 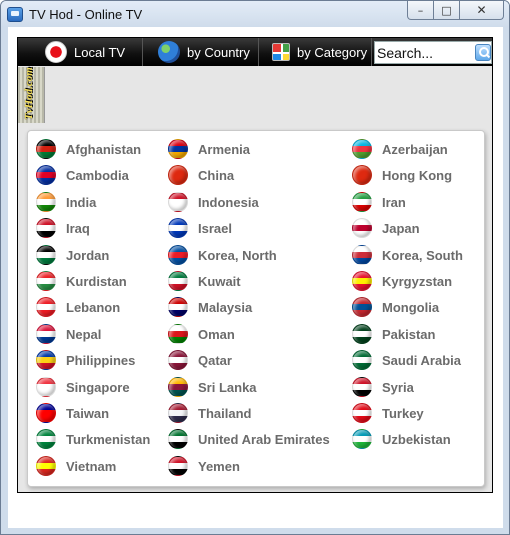 I want to click on minimize-button: –, so click(x=420, y=10).